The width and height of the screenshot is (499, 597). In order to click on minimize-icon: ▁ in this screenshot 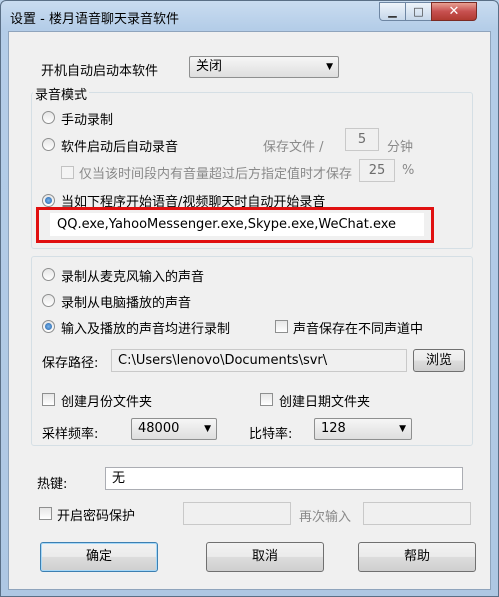, I will do `click(392, 11)`.